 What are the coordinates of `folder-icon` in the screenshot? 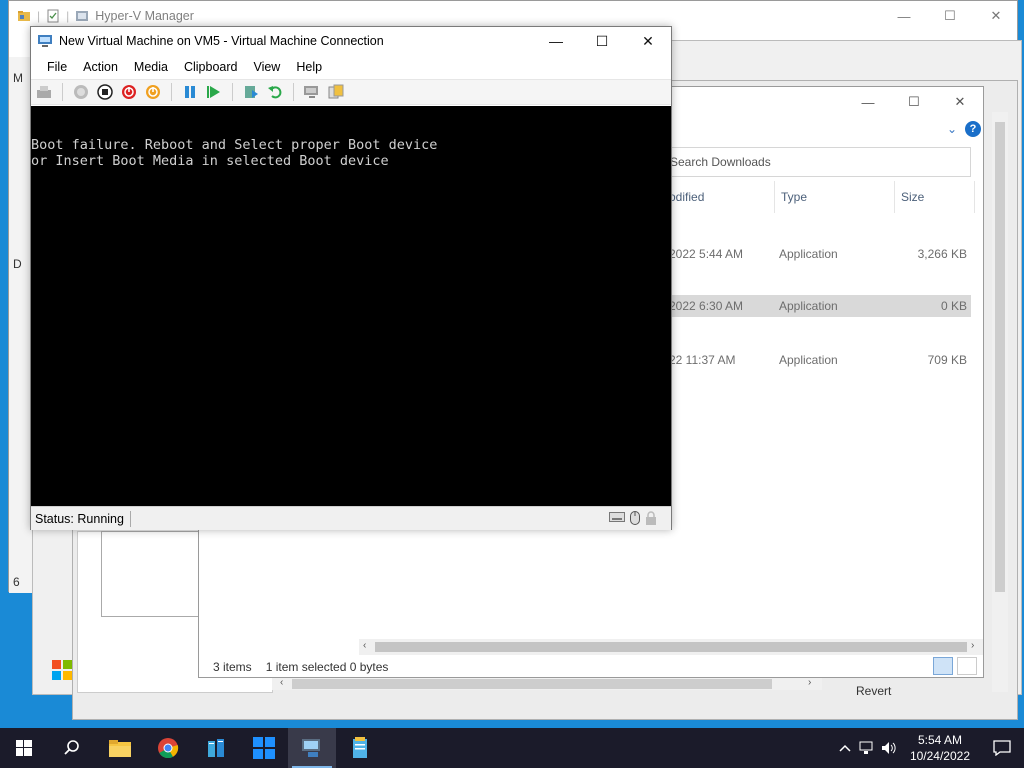 It's located at (24, 16).